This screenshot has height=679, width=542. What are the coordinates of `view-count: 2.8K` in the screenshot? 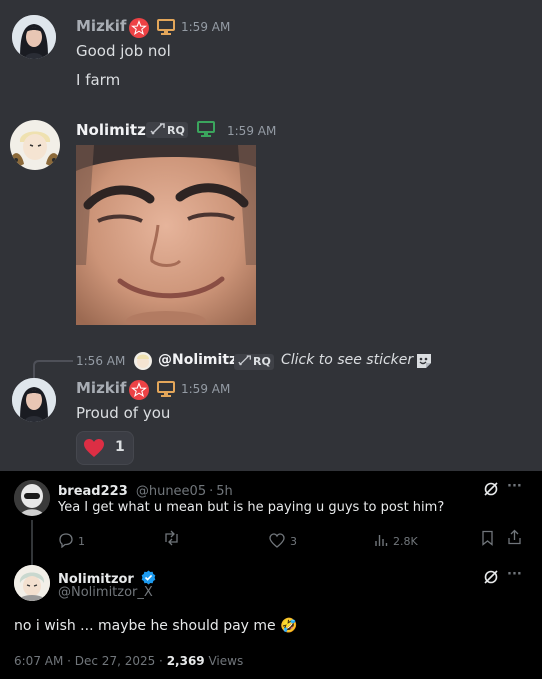 It's located at (405, 541).